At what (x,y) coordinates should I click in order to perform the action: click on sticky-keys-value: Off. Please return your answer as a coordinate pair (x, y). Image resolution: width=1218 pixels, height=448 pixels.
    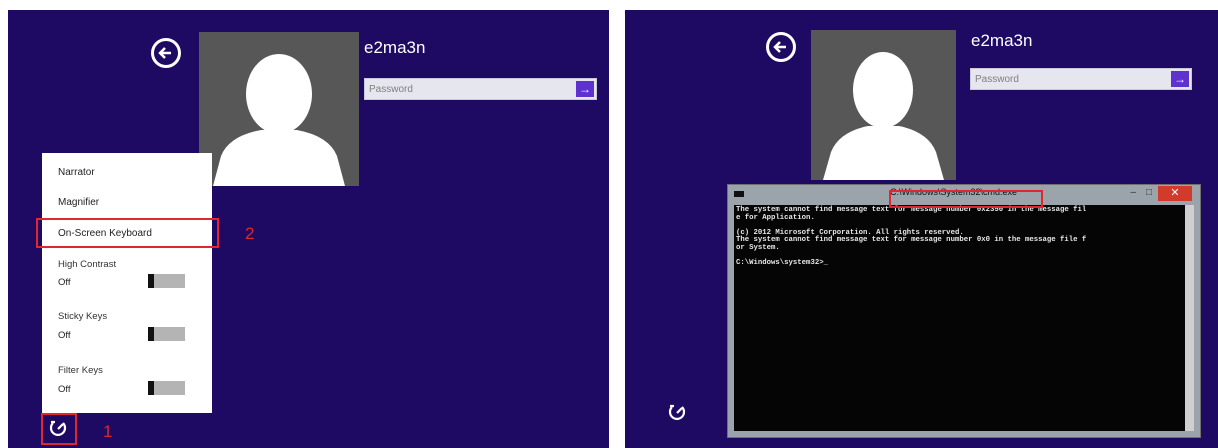
    Looking at the image, I should click on (64, 335).